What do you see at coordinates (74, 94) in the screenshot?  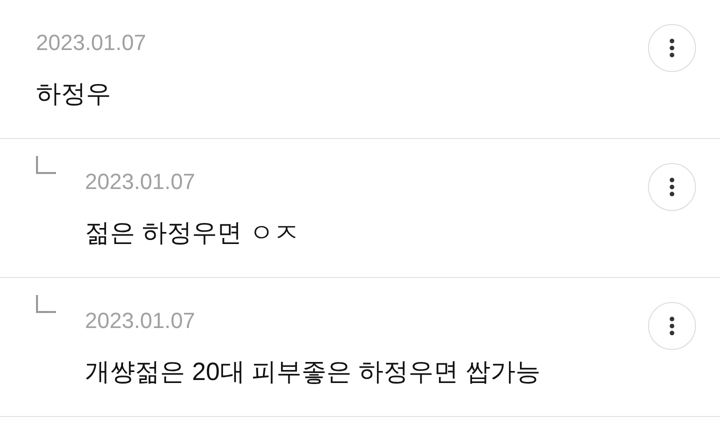 I see `comment-text: 하정우` at bounding box center [74, 94].